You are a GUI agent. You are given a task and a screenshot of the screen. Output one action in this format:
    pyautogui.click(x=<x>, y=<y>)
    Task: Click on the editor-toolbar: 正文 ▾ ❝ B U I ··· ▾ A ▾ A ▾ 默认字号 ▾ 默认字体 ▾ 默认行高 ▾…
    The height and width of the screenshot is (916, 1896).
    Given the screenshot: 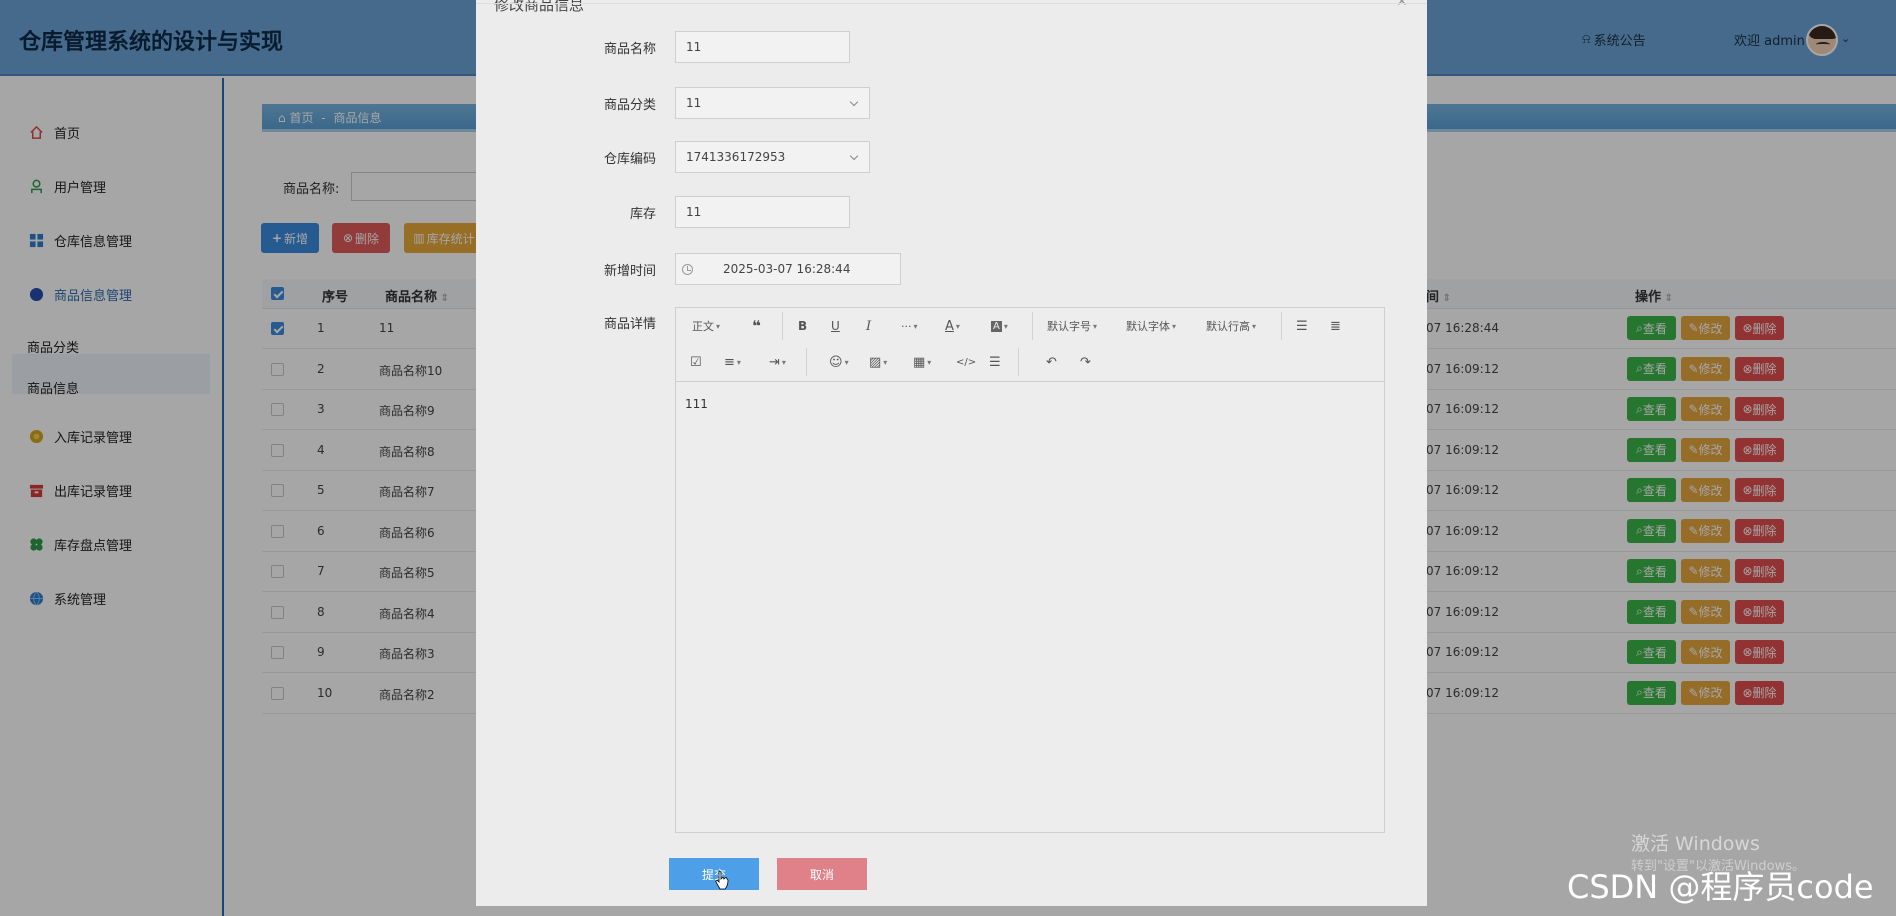 What is the action you would take?
    pyautogui.click(x=1030, y=345)
    